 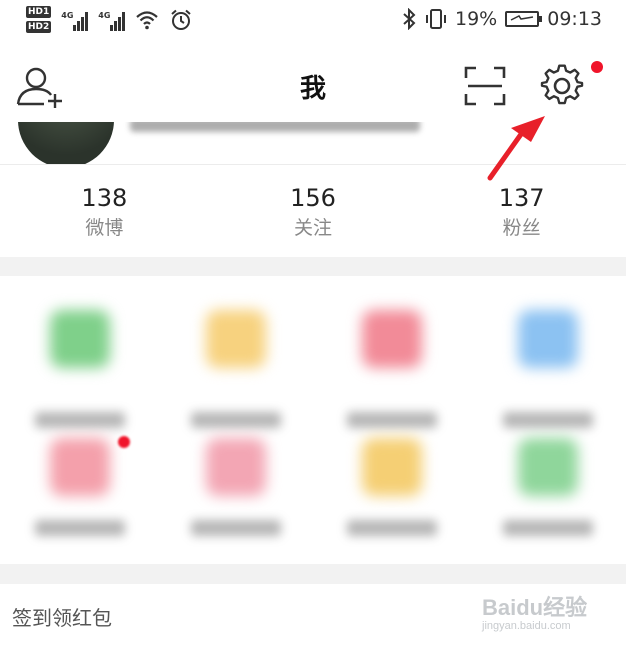 What do you see at coordinates (521, 198) in the screenshot?
I see `stat-followers-value: 137` at bounding box center [521, 198].